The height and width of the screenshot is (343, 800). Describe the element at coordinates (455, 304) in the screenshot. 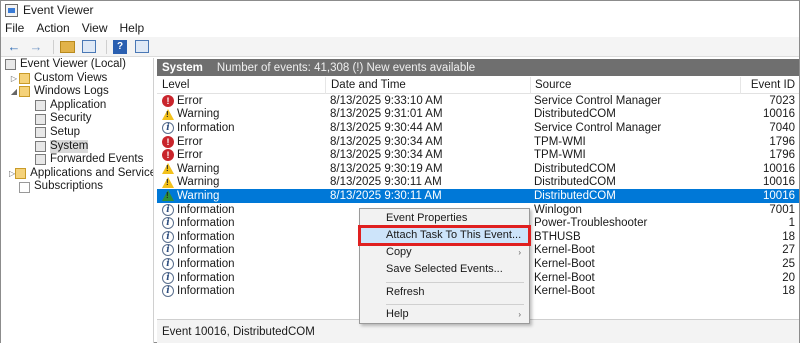

I see `menu-separator` at that location.